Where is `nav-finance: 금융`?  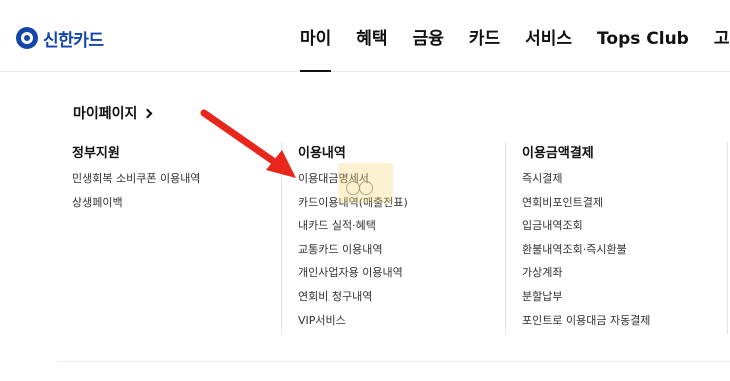 nav-finance: 금융 is located at coordinates (428, 36).